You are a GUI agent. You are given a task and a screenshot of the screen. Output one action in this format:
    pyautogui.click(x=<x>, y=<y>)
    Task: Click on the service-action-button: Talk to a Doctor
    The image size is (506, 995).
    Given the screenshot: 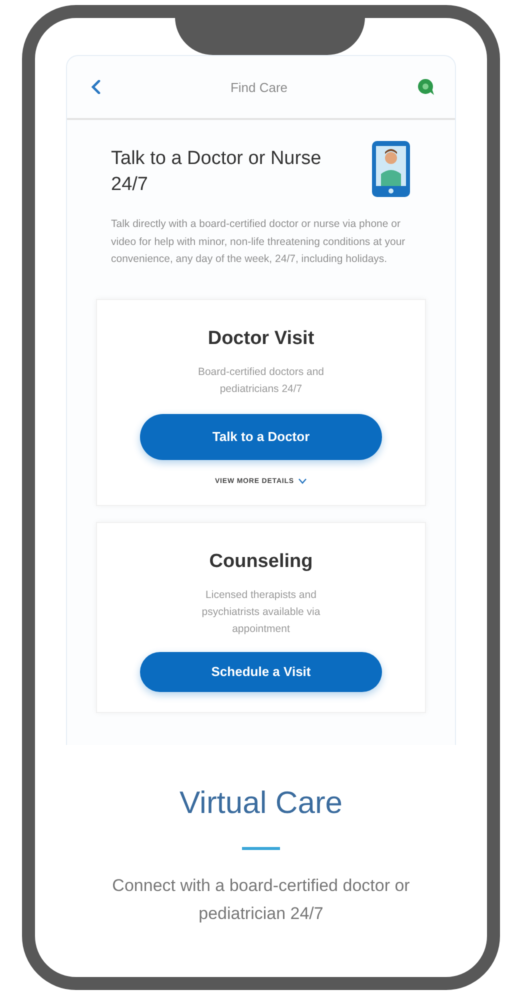 What is the action you would take?
    pyautogui.click(x=261, y=437)
    